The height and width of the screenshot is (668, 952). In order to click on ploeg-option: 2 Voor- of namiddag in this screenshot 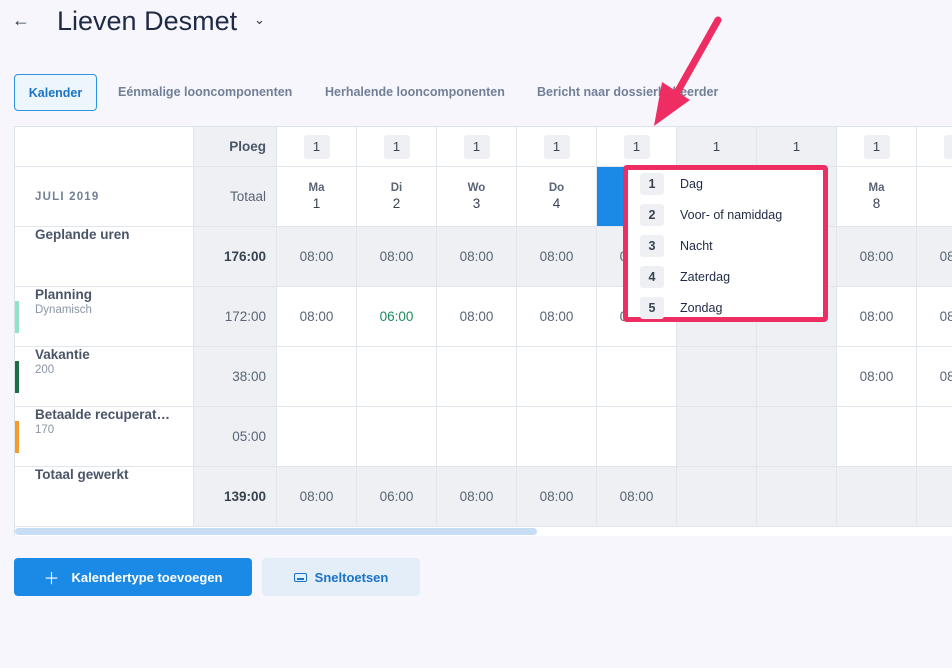, I will do `click(711, 215)`.